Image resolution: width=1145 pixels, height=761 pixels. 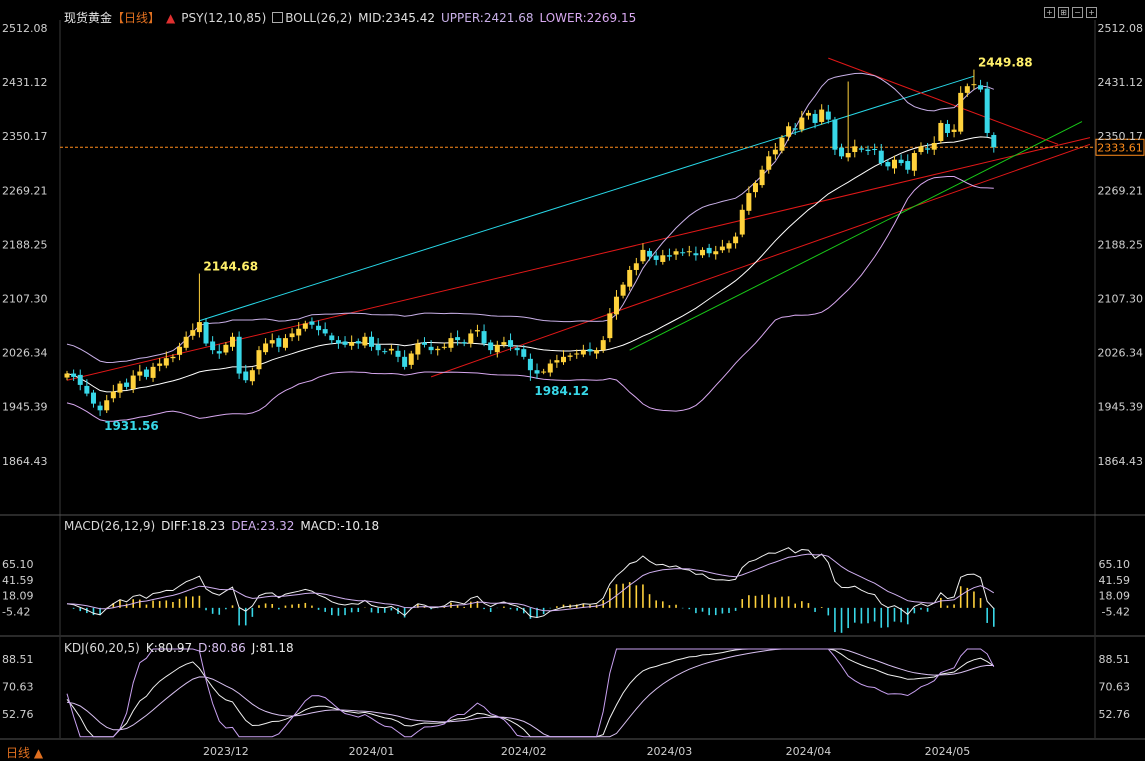 What do you see at coordinates (230, 267) in the screenshot?
I see `price-annotation: 2144.68` at bounding box center [230, 267].